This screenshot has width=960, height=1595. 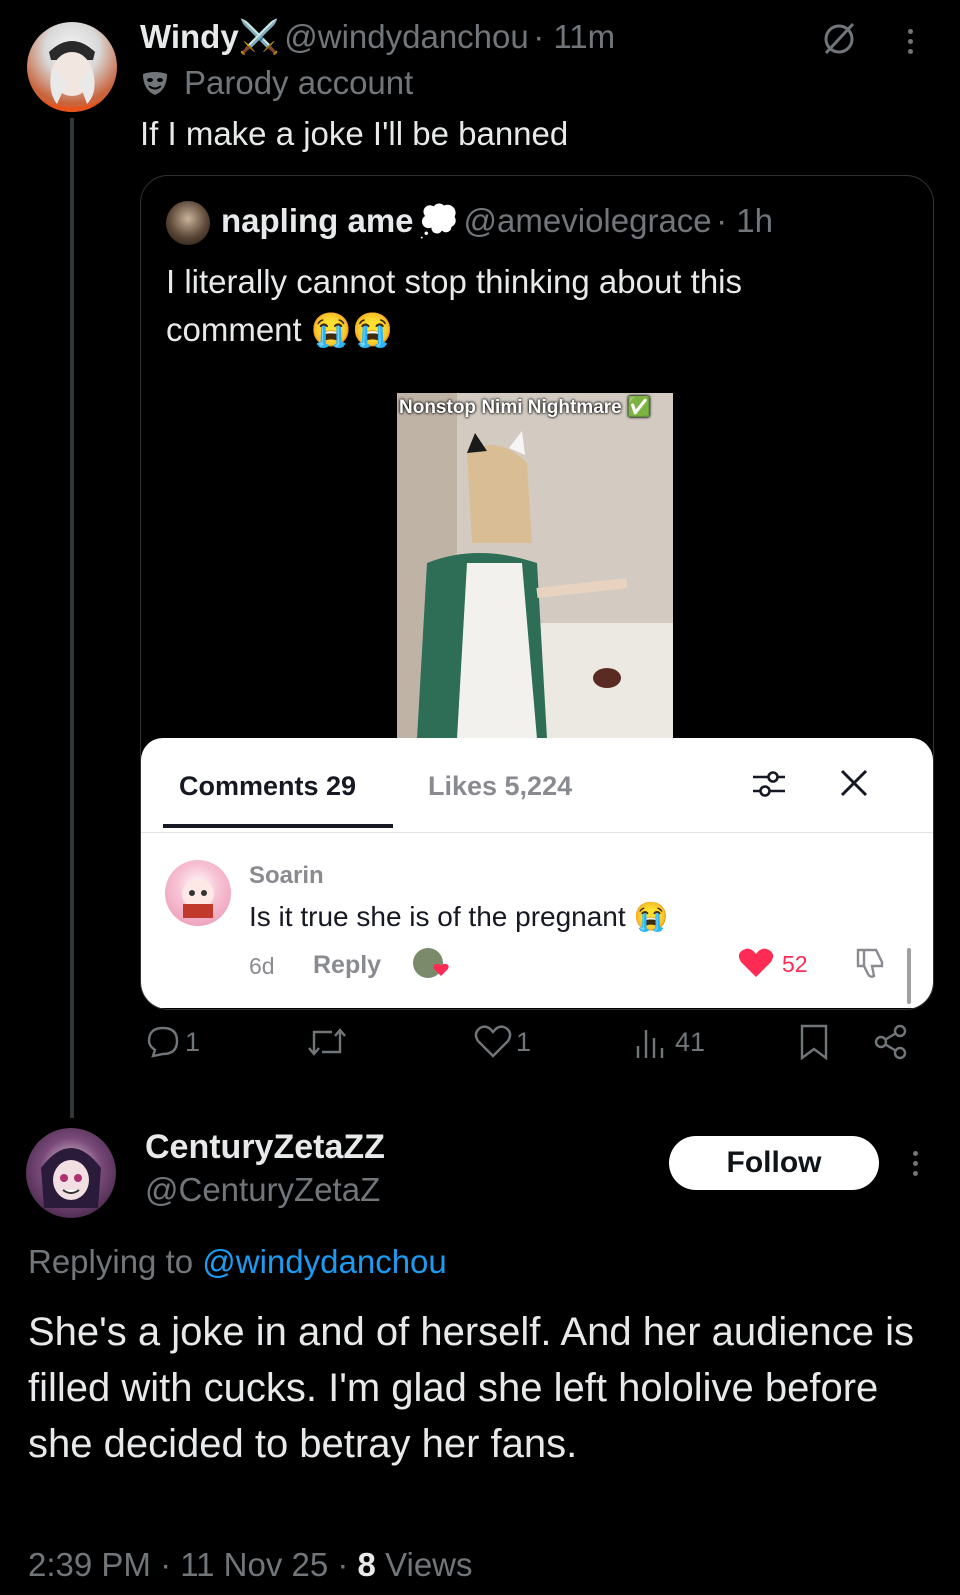 What do you see at coordinates (524, 1041) in the screenshot?
I see `like-count: 1` at bounding box center [524, 1041].